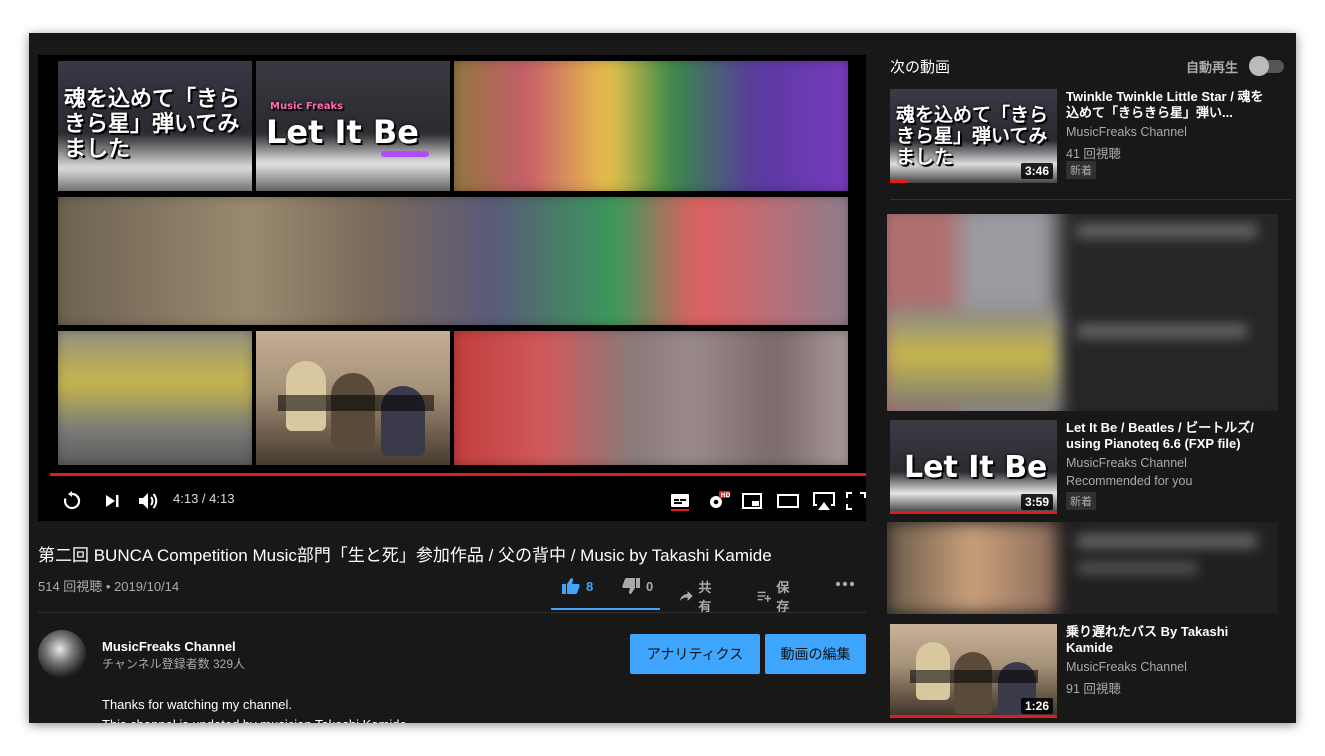  I want to click on up-next-heading: 次の動画, so click(920, 67).